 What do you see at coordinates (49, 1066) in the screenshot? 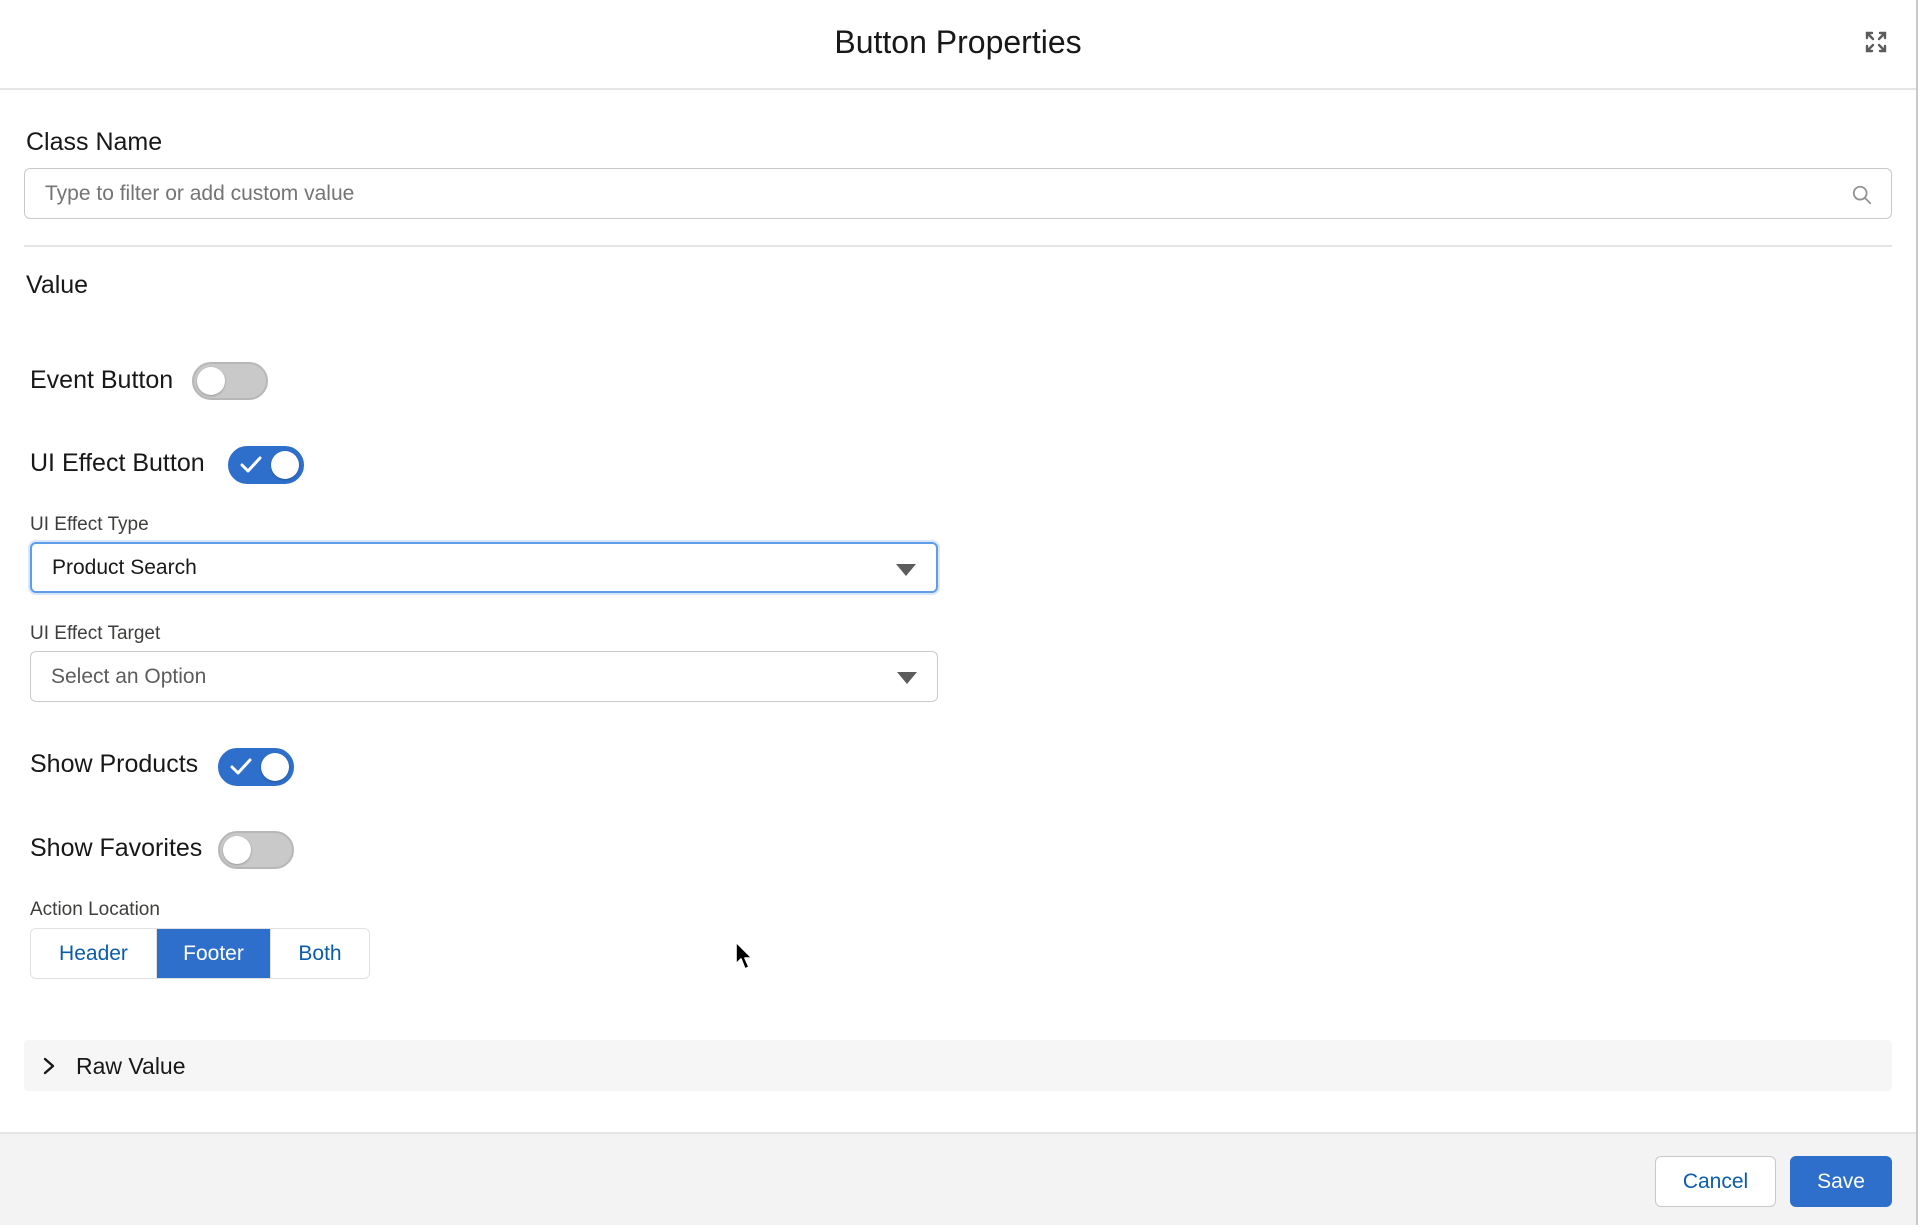
I see `chevron-right-icon` at bounding box center [49, 1066].